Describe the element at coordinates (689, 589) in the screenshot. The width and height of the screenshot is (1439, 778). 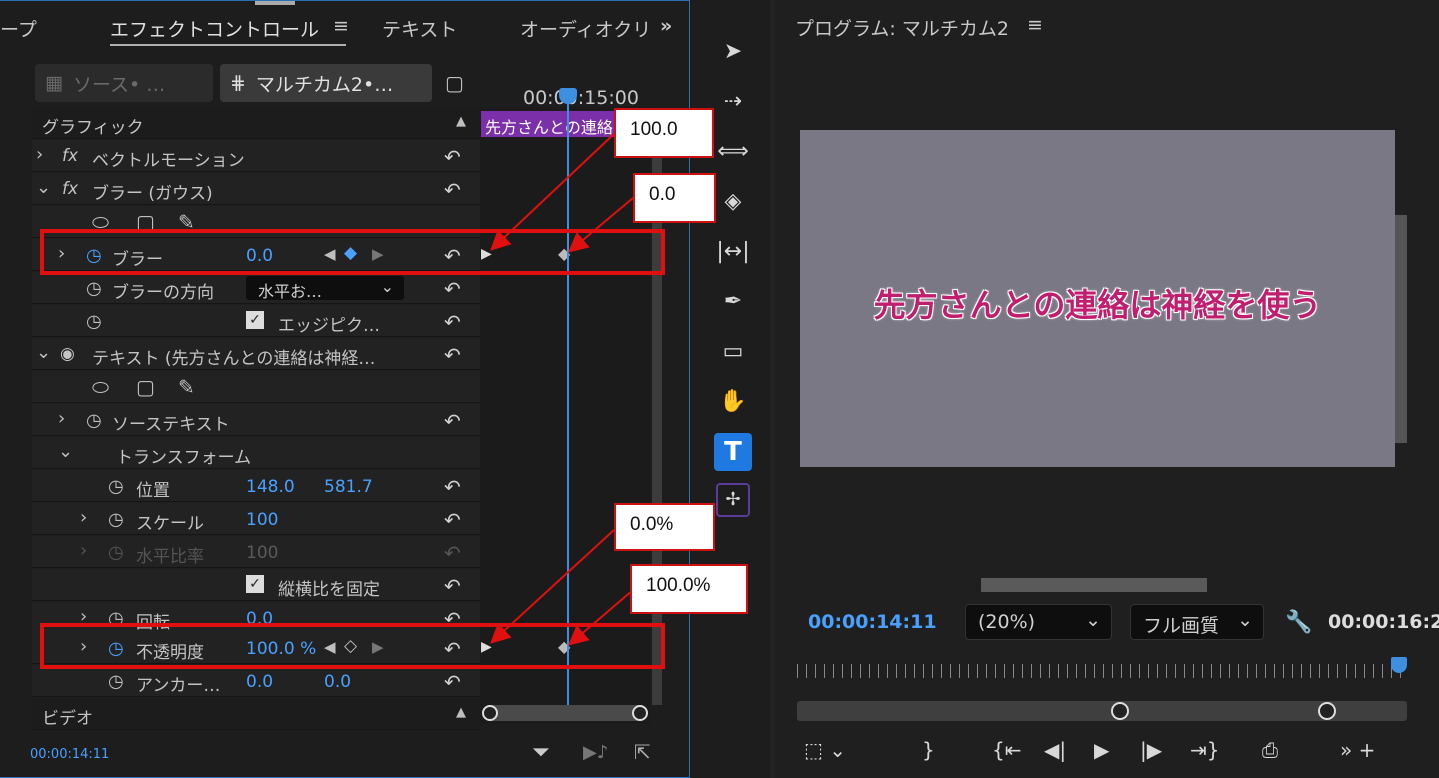
I see `annotation-opacity-end: 100.0%` at that location.